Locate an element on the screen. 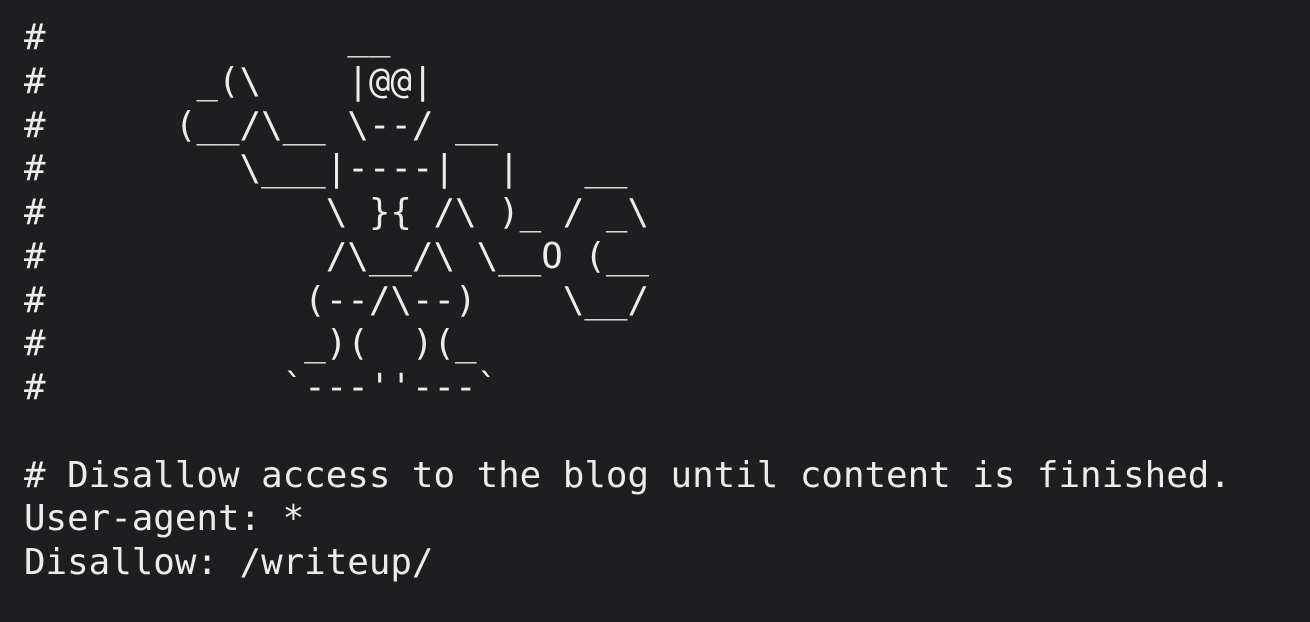  disallow-directive: Disallow: /writeup/ is located at coordinates (229, 562).